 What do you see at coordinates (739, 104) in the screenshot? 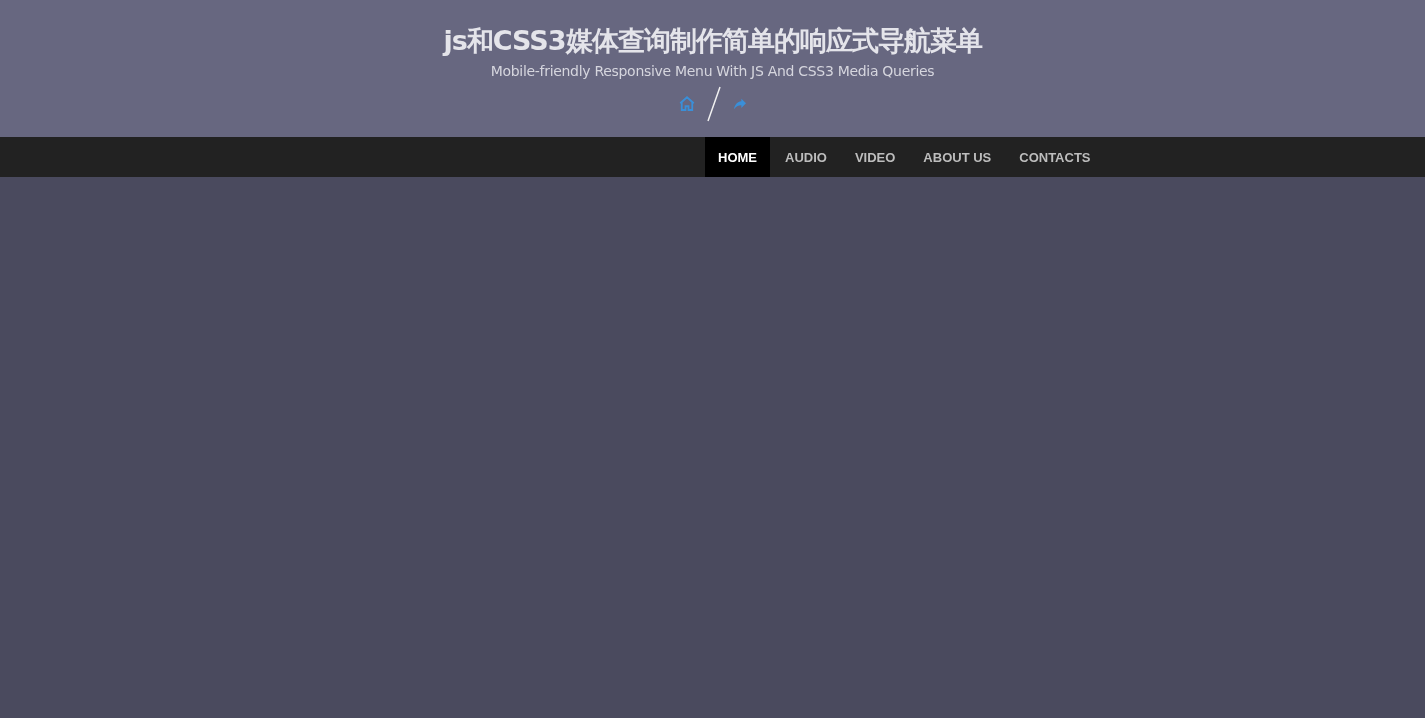
I see `share-arrow-icon` at bounding box center [739, 104].